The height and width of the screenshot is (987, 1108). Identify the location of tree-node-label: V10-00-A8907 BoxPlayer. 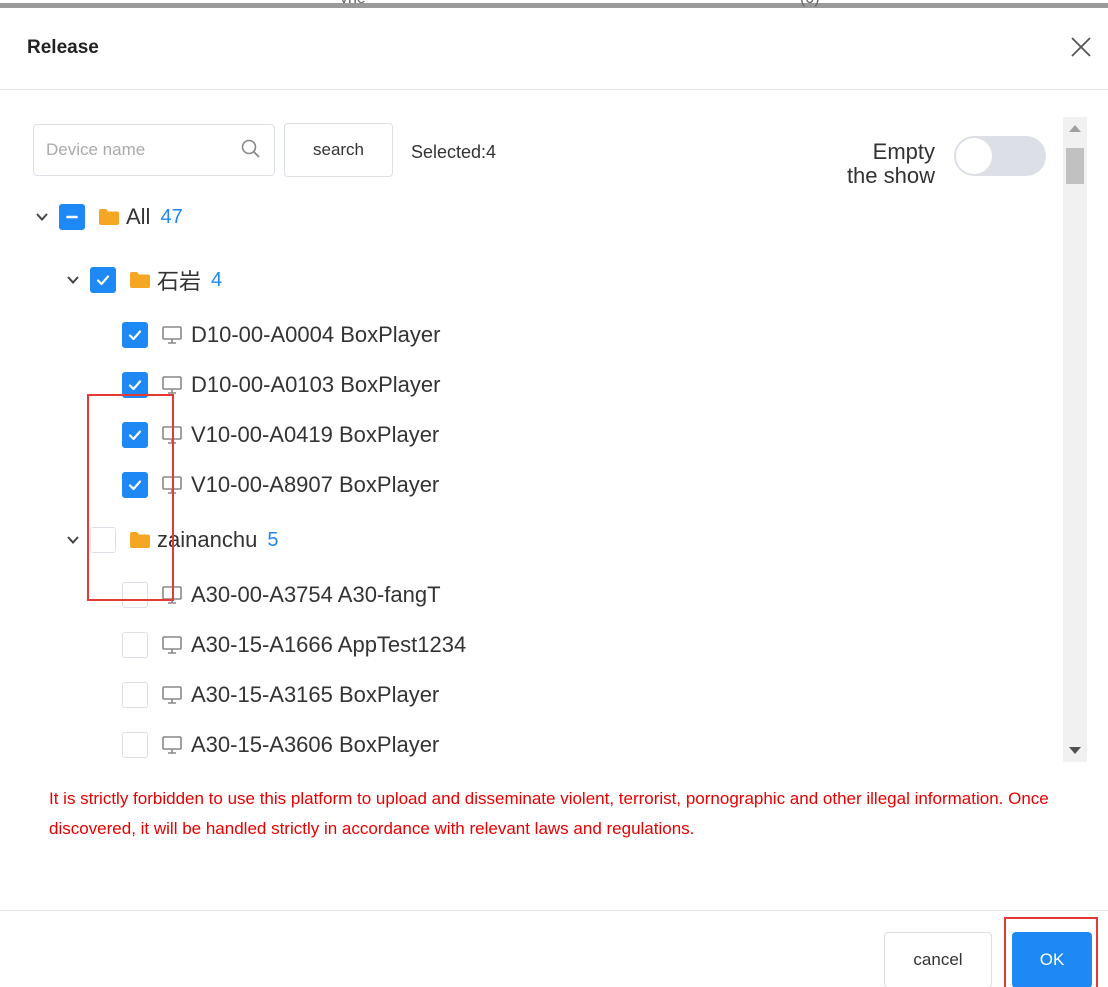
(315, 484).